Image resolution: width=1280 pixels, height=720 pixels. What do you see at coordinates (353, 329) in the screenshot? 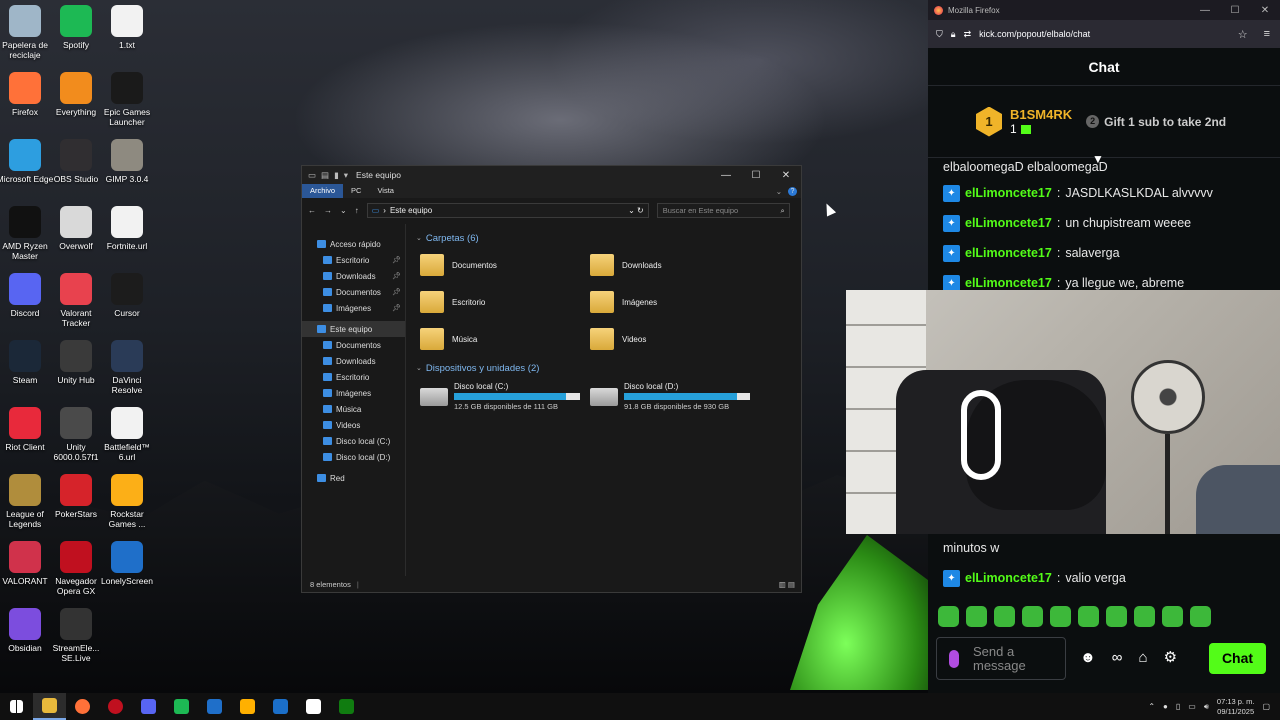
I see `nav-item: Este equipo` at bounding box center [353, 329].